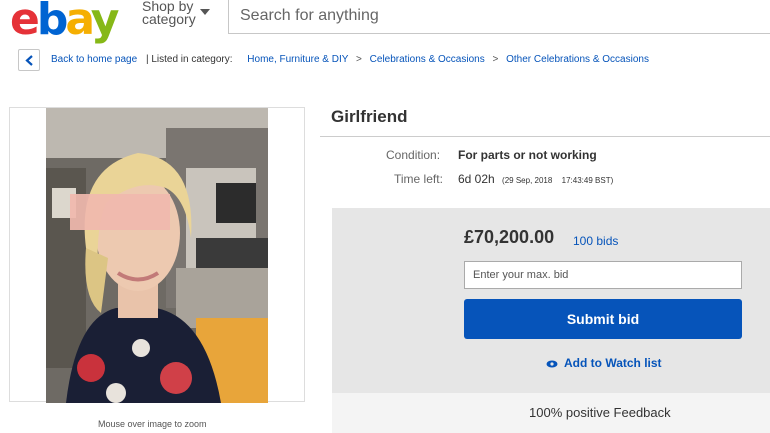  I want to click on logo-letter-y: y, so click(105, 22).